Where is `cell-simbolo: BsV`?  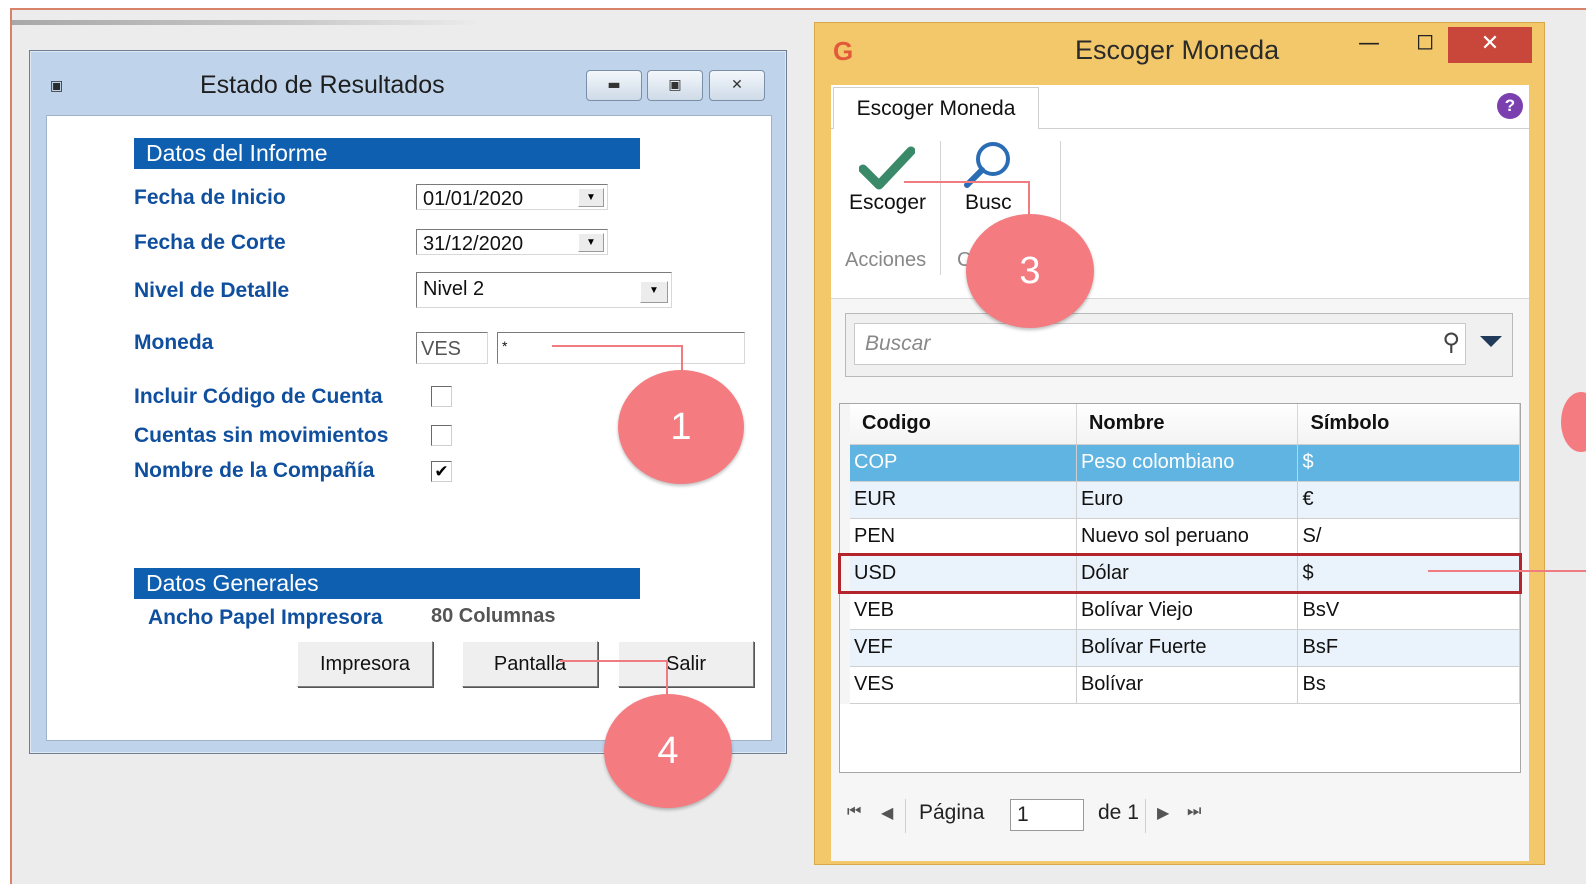 cell-simbolo: BsV is located at coordinates (1408, 611).